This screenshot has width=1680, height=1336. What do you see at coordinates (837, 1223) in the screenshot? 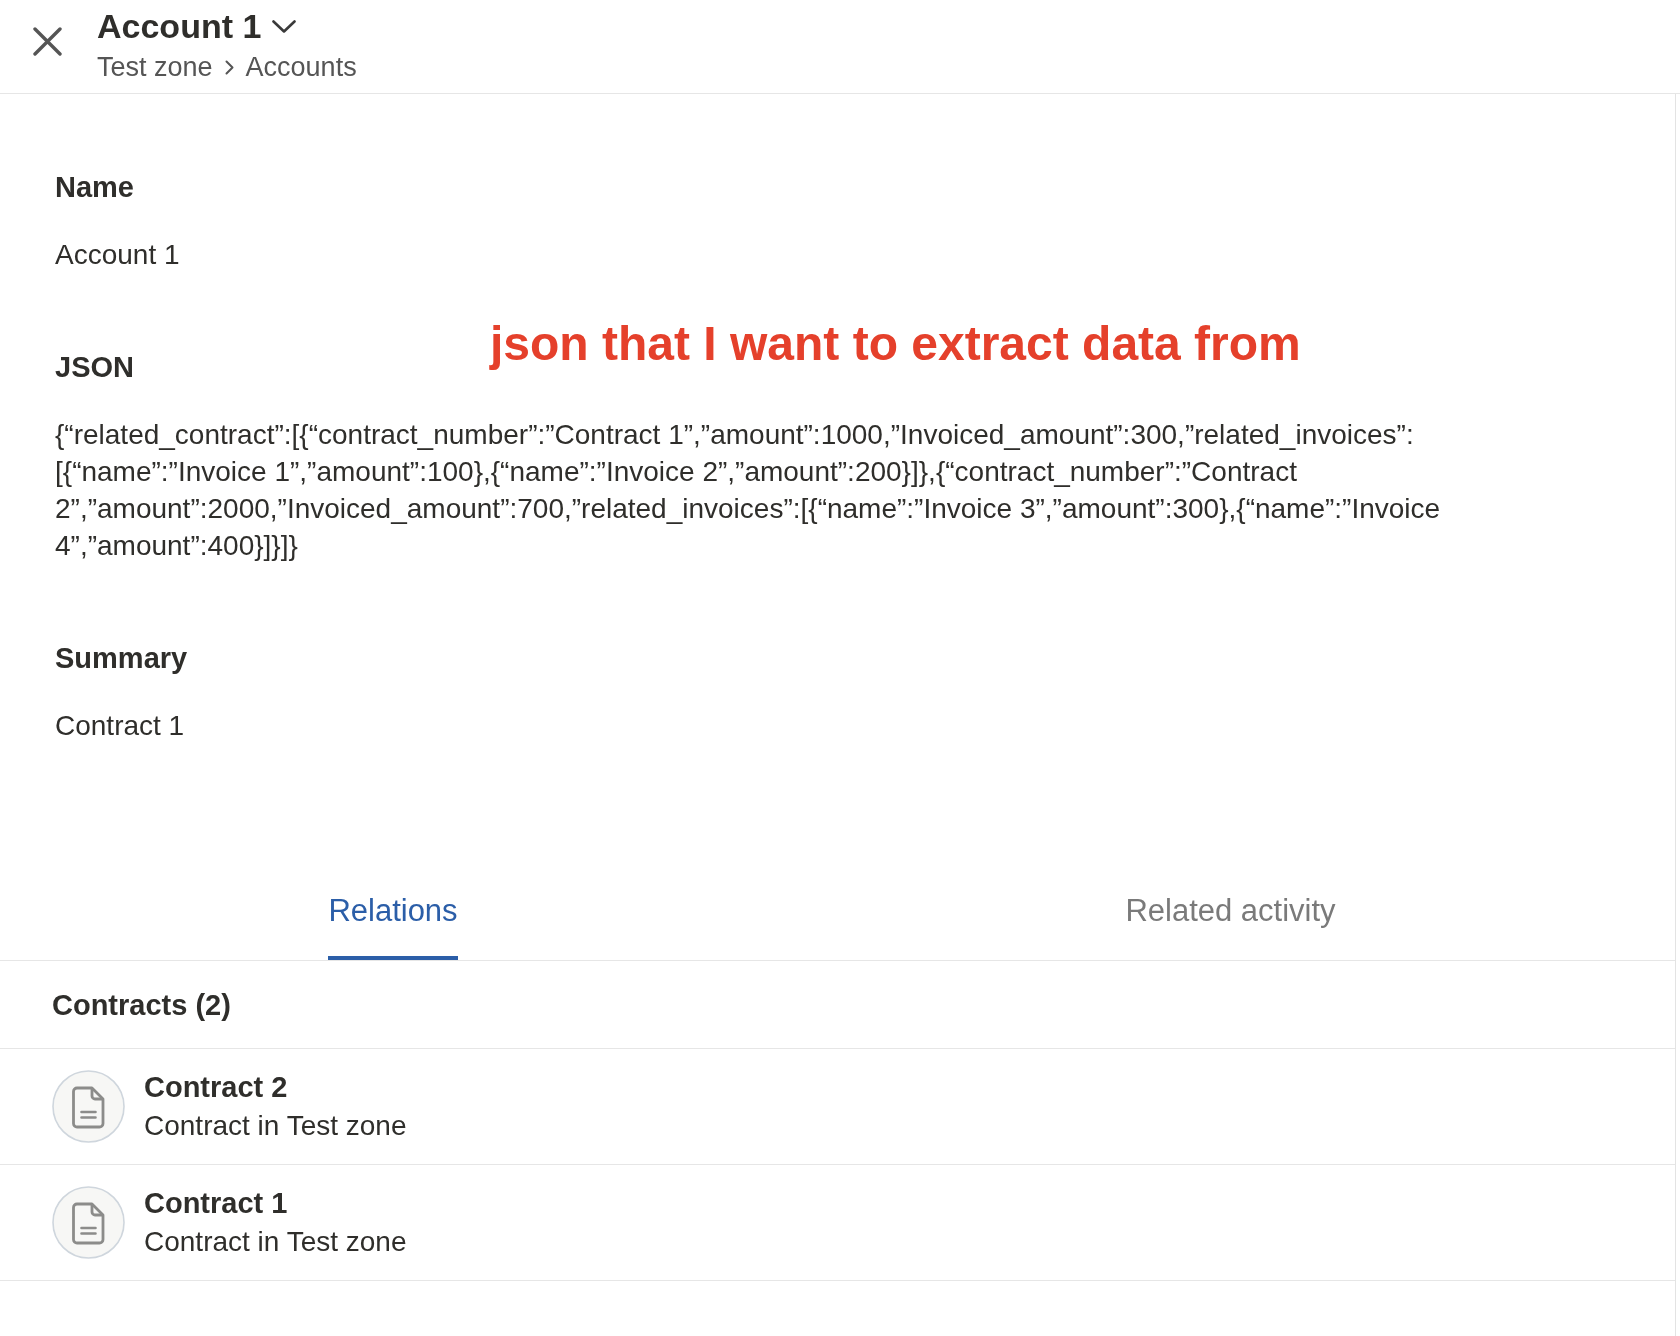
I see `relation-list-item: Contract 1 Contract in Test zone` at bounding box center [837, 1223].